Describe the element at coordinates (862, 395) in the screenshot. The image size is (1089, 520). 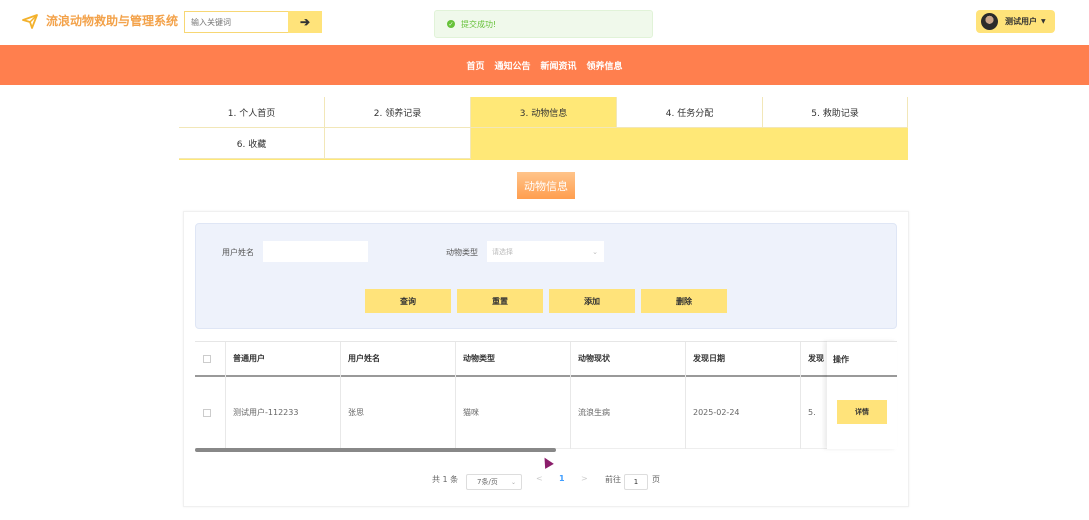
I see `action-column: 操作` at that location.